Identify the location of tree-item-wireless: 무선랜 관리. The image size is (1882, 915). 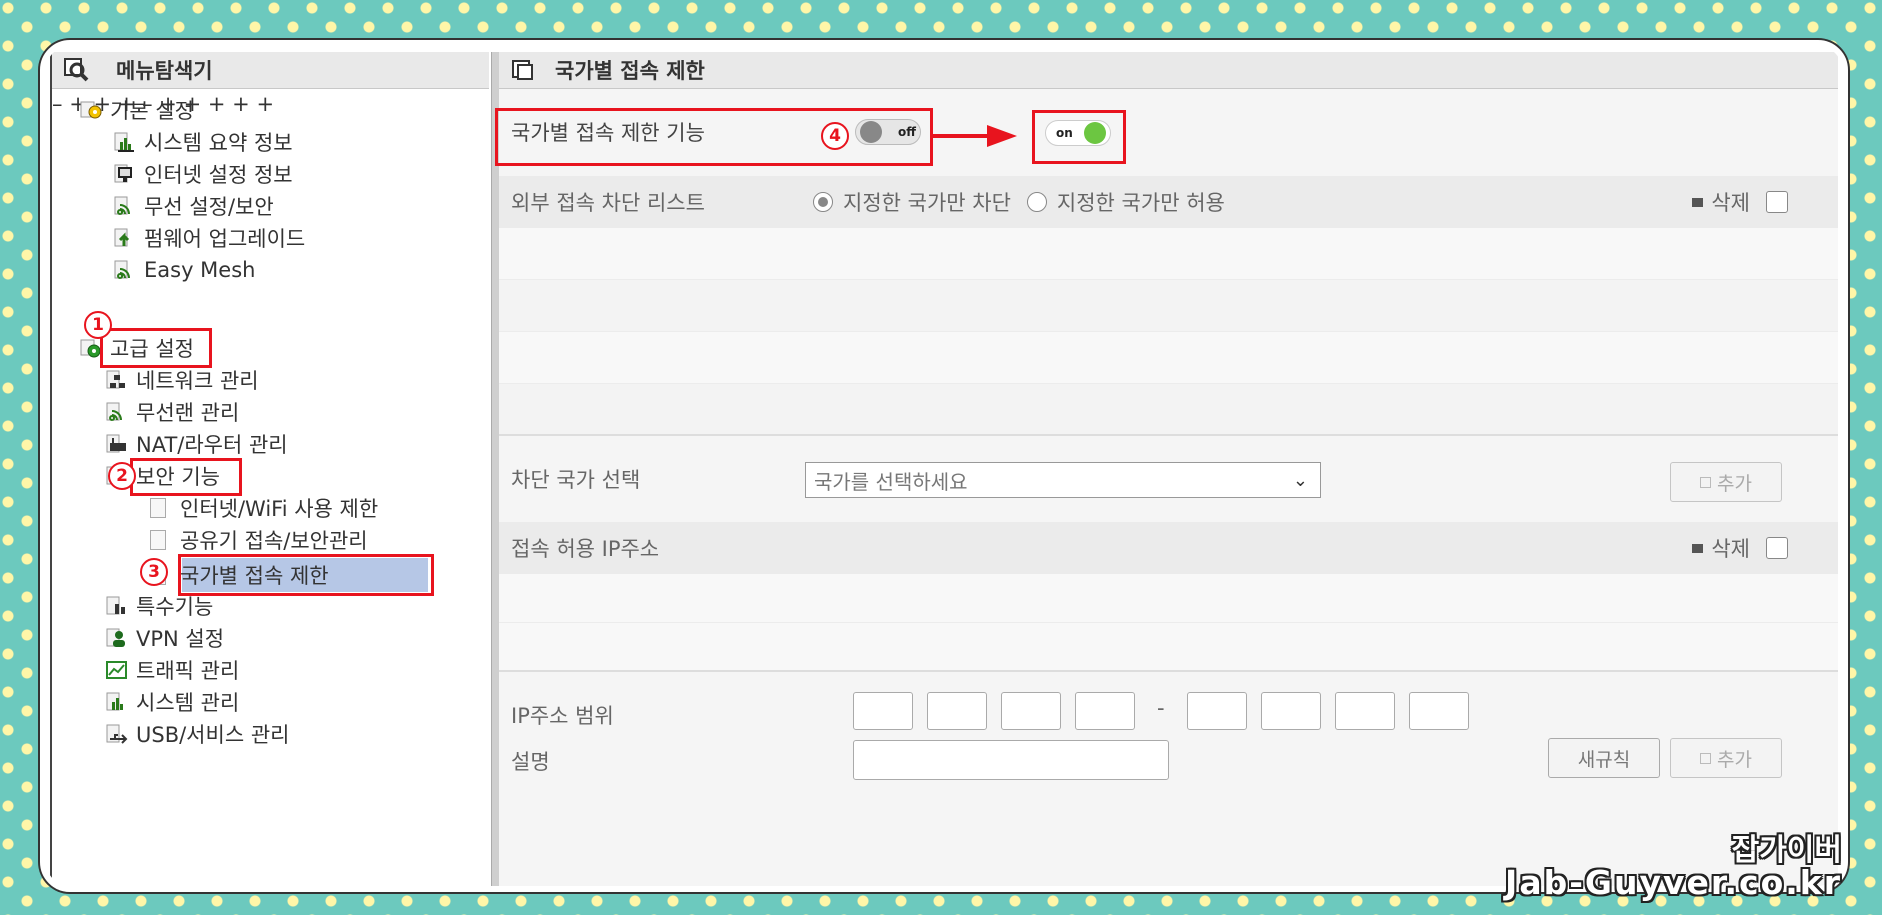
(172, 412).